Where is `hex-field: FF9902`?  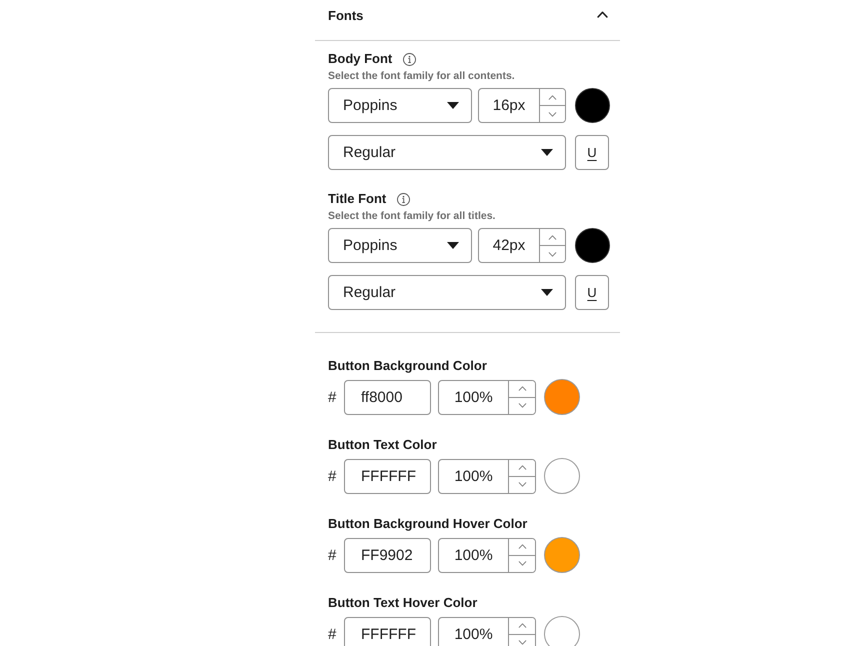
hex-field: FF9902 is located at coordinates (387, 555).